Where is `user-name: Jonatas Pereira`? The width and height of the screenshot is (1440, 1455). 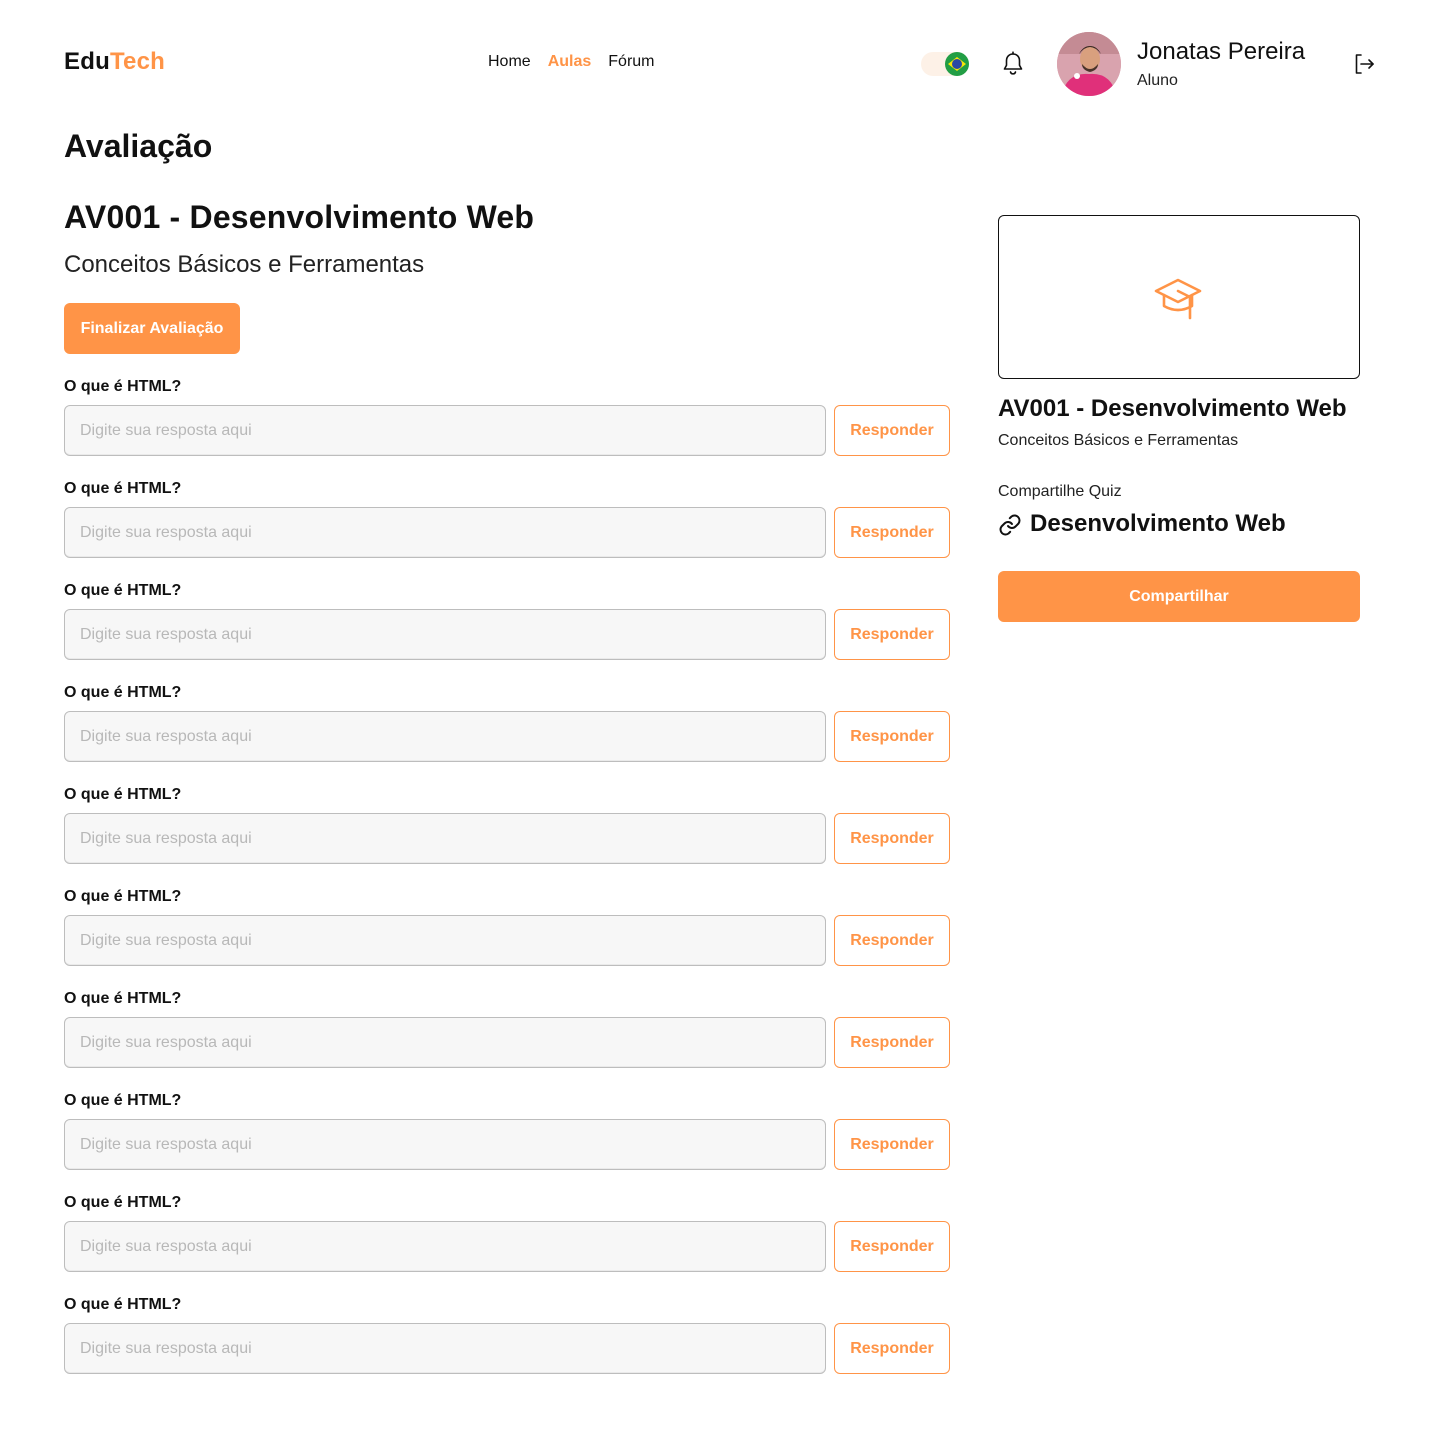 user-name: Jonatas Pereira is located at coordinates (1221, 51).